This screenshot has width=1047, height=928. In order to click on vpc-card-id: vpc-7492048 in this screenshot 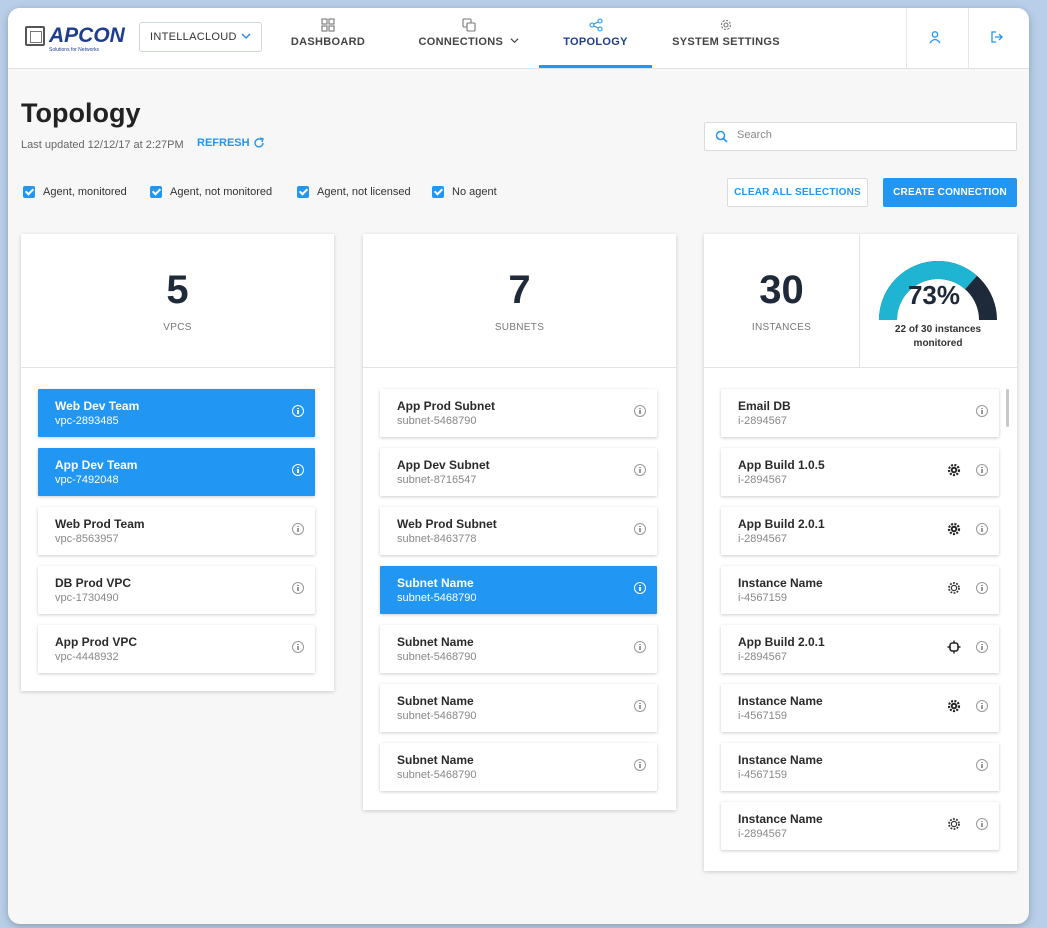, I will do `click(87, 480)`.